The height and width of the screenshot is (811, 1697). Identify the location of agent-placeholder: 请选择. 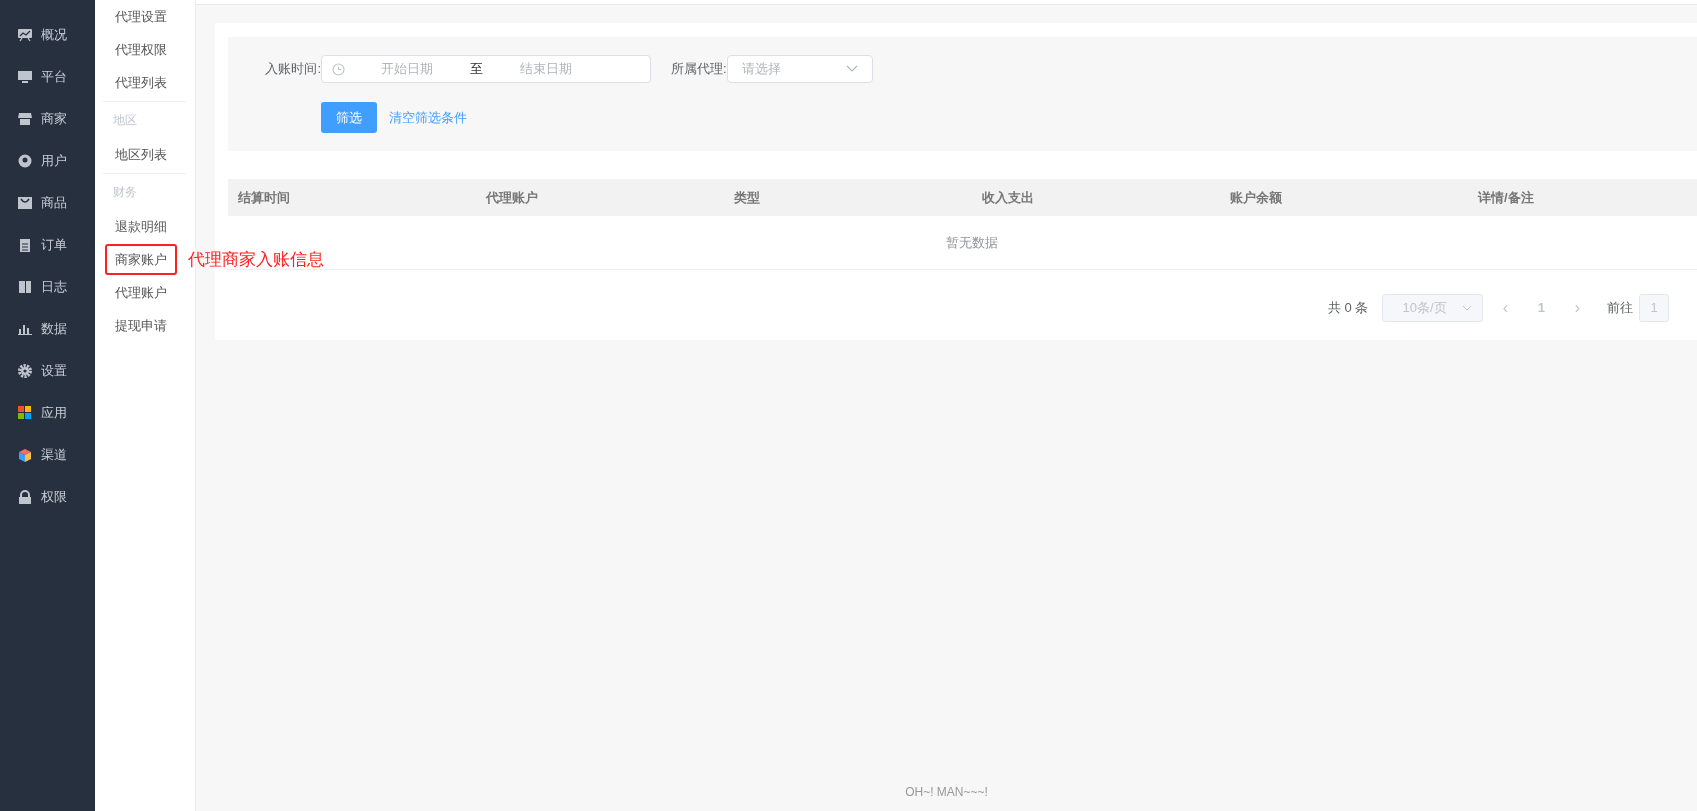
(761, 69).